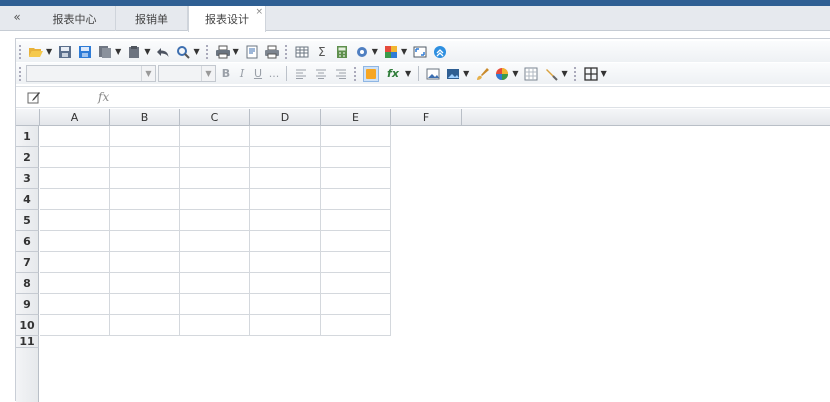 This screenshot has height=402, width=830. What do you see at coordinates (27, 304) in the screenshot?
I see `row-header-9: 9` at bounding box center [27, 304].